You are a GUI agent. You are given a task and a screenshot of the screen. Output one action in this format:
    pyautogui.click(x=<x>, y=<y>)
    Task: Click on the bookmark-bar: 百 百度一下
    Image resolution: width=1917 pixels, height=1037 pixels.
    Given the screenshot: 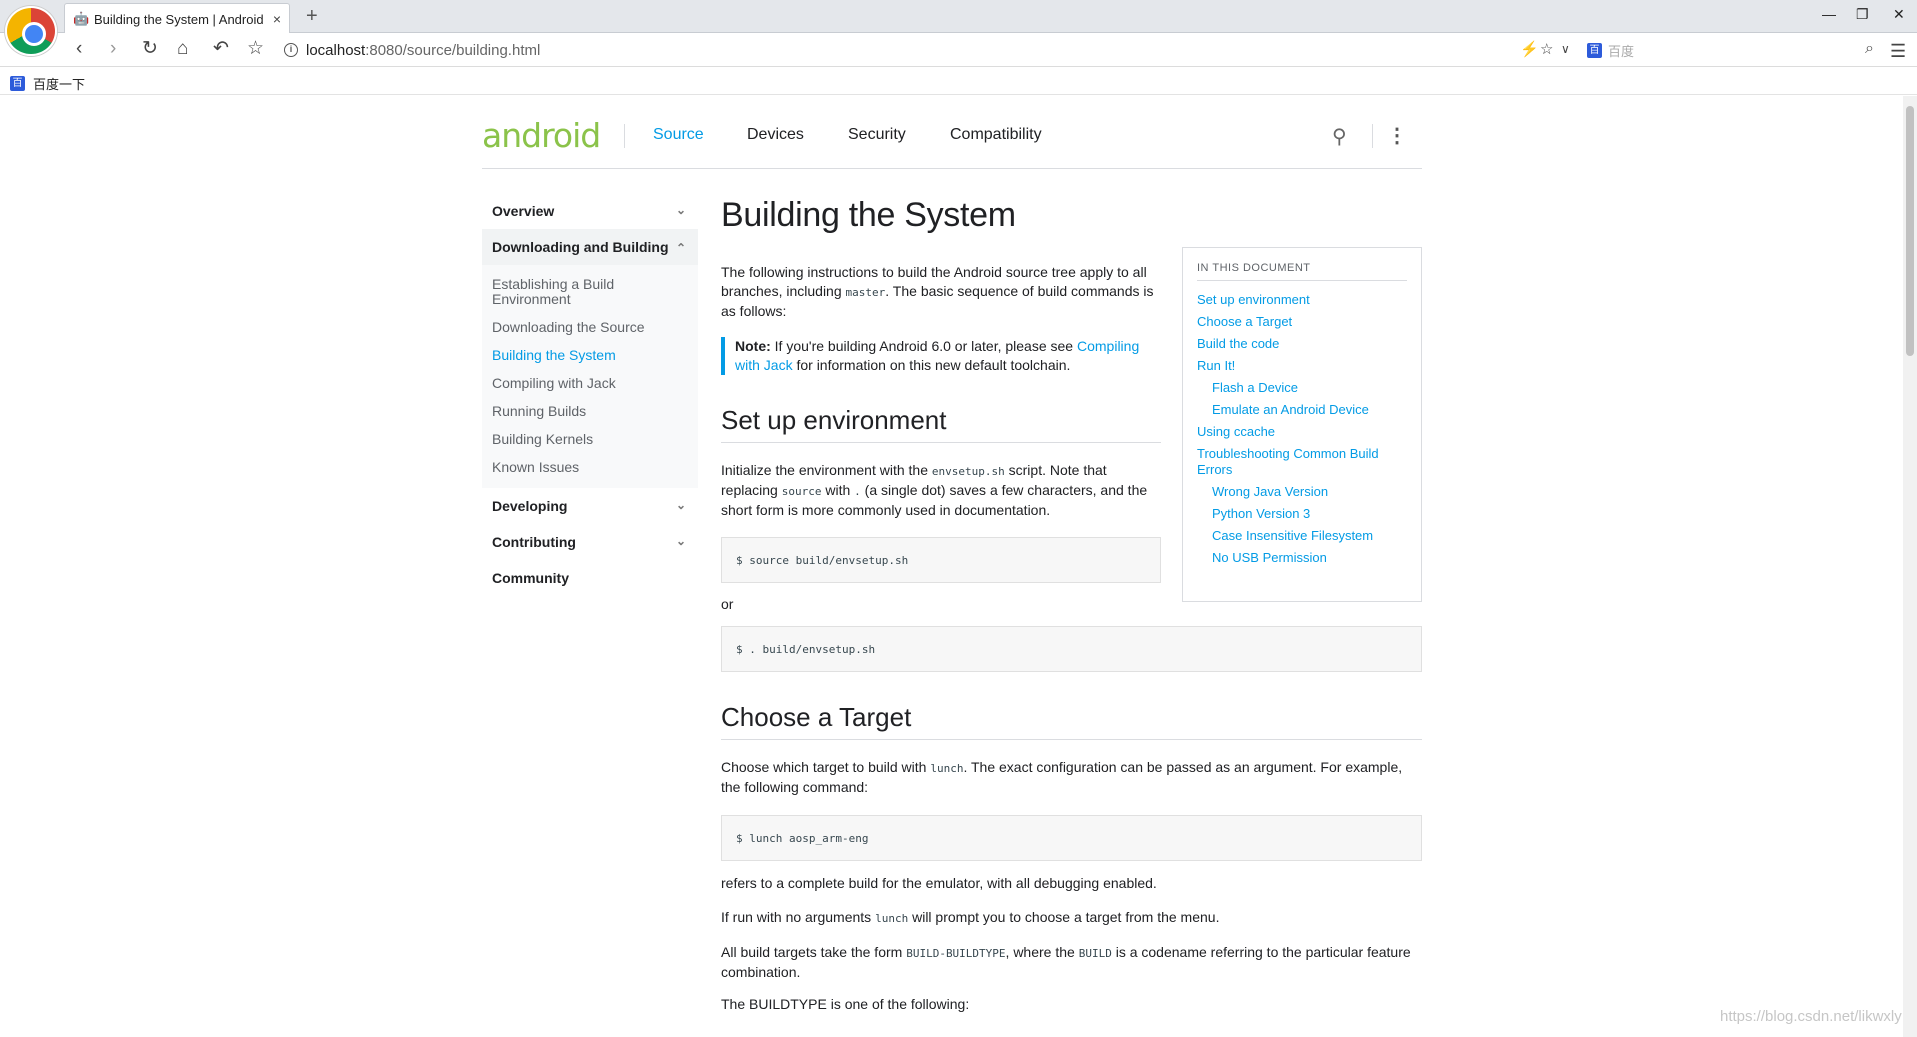 What is the action you would take?
    pyautogui.click(x=958, y=81)
    